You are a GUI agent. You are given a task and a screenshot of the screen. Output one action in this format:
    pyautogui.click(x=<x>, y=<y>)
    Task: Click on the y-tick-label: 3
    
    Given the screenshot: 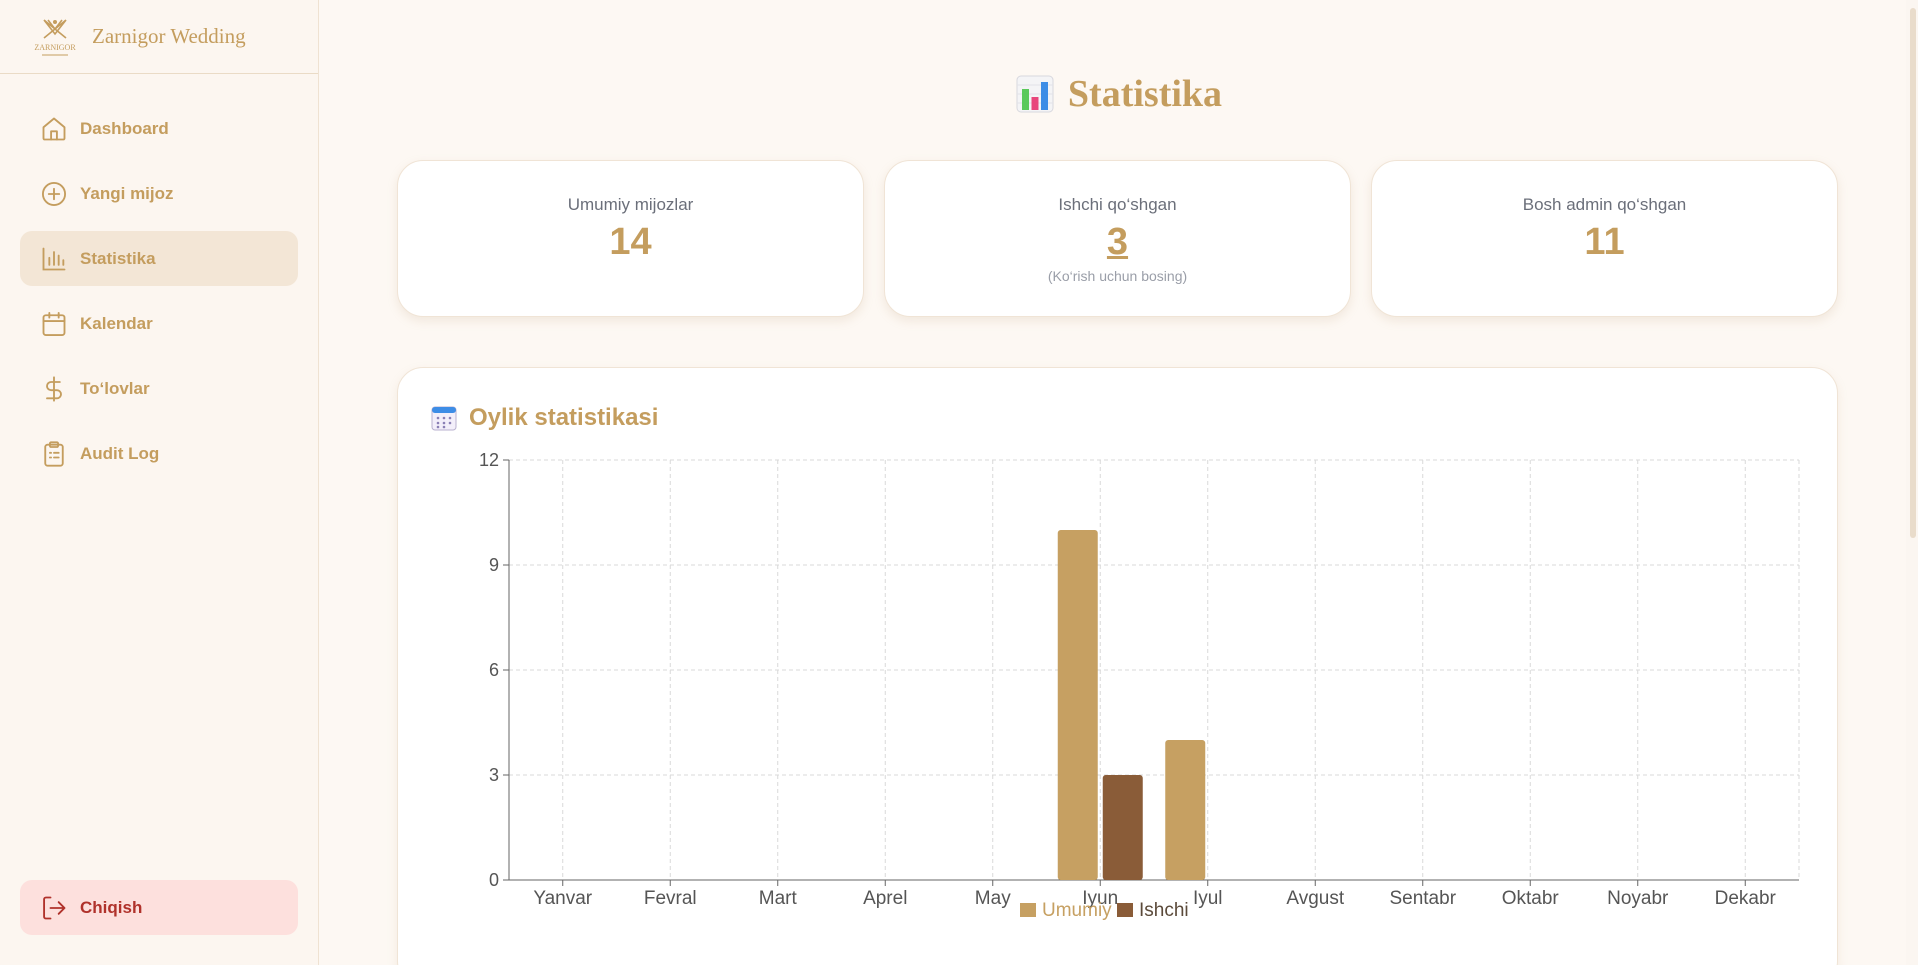 What is the action you would take?
    pyautogui.click(x=494, y=775)
    